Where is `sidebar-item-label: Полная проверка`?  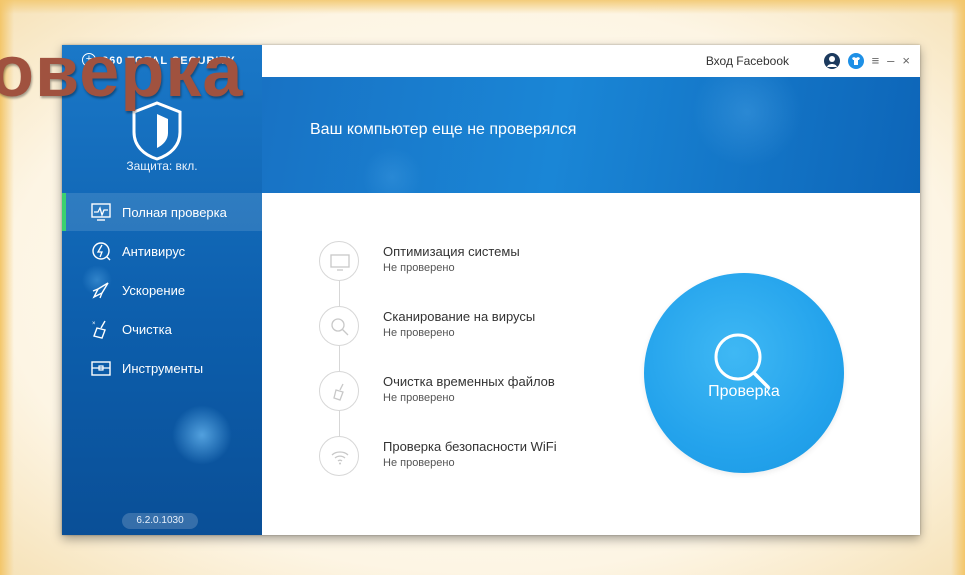
sidebar-item-label: Полная проверка is located at coordinates (174, 212).